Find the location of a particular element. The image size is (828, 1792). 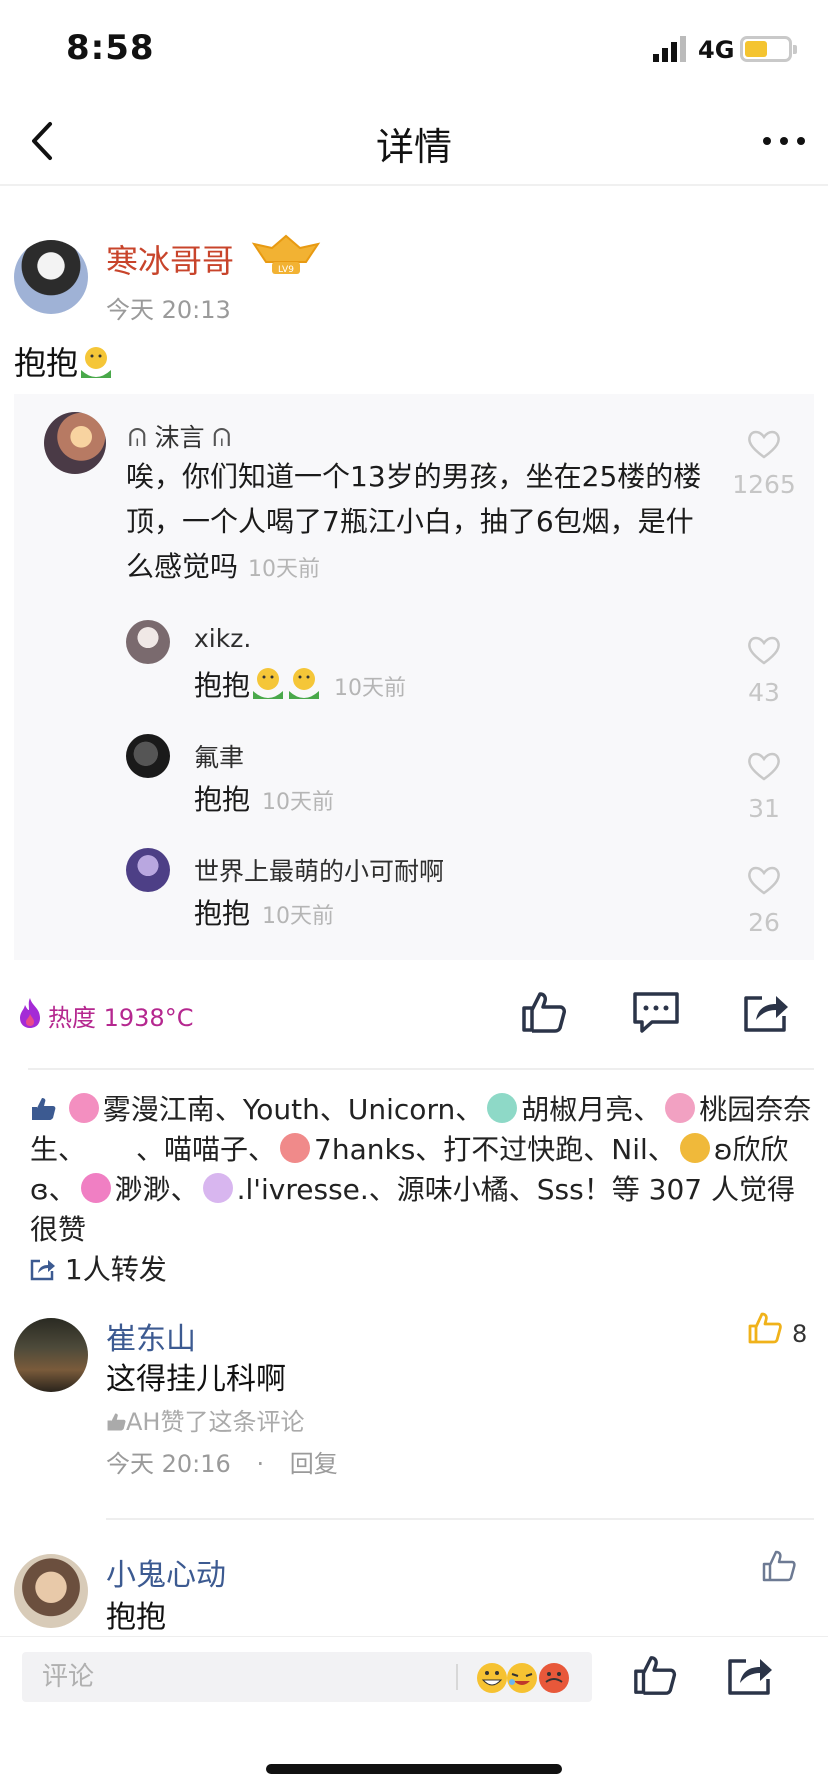

section-divider is located at coordinates (421, 1069).